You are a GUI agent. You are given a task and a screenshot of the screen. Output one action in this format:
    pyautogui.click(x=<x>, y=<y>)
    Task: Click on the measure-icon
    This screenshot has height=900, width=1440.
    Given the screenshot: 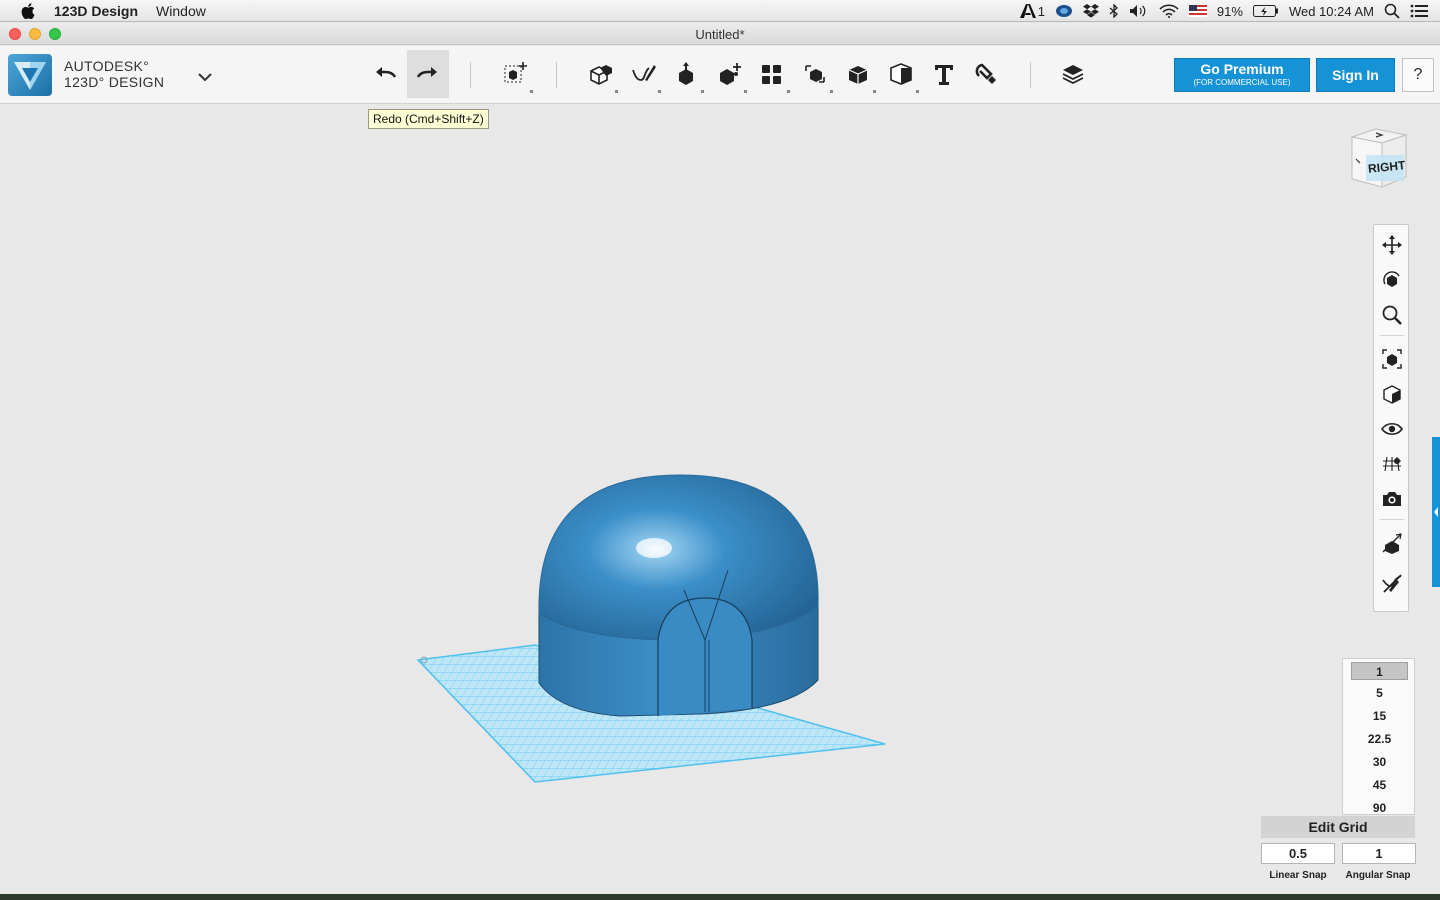 What is the action you would take?
    pyautogui.click(x=901, y=74)
    